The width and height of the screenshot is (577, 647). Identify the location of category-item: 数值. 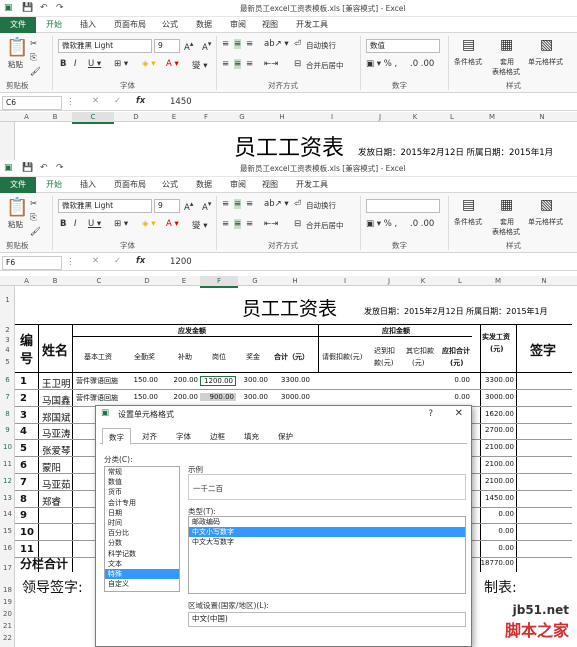
(142, 482).